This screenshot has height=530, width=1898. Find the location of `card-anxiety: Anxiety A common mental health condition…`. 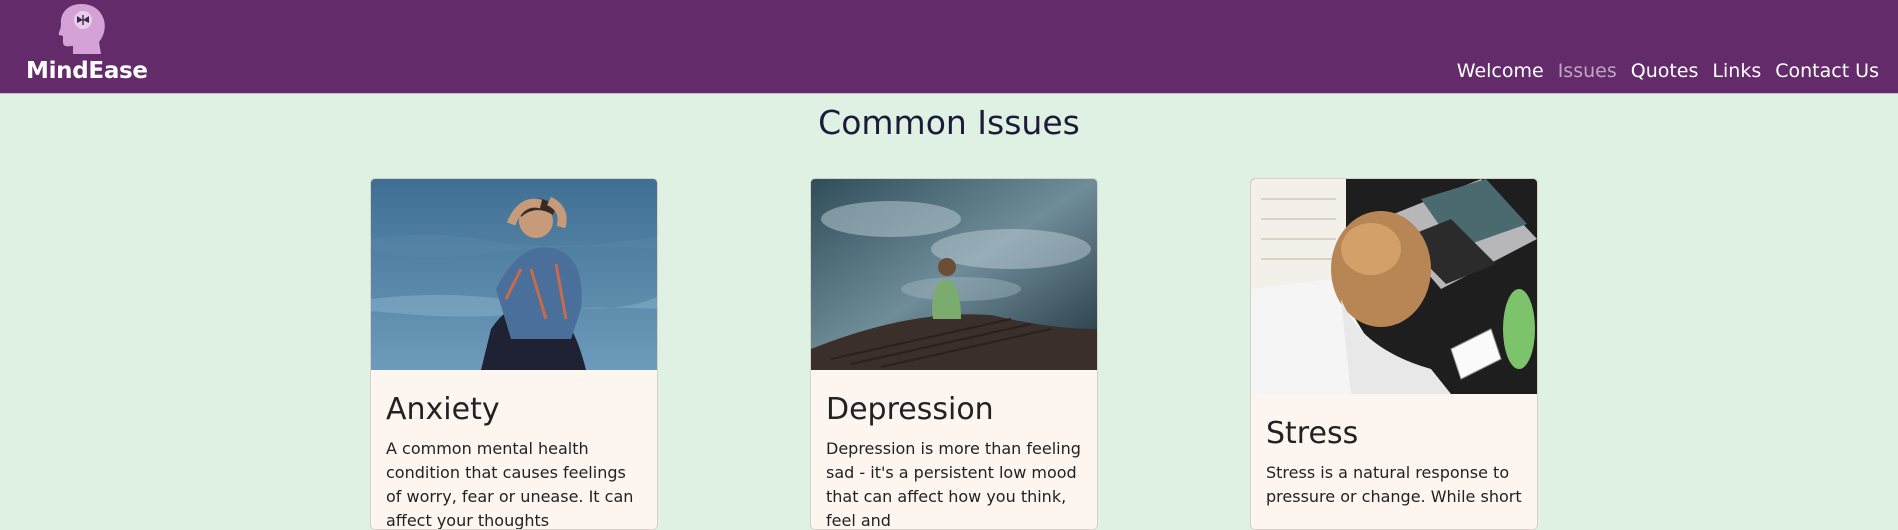

card-anxiety: Anxiety A common mental health condition… is located at coordinates (514, 354).